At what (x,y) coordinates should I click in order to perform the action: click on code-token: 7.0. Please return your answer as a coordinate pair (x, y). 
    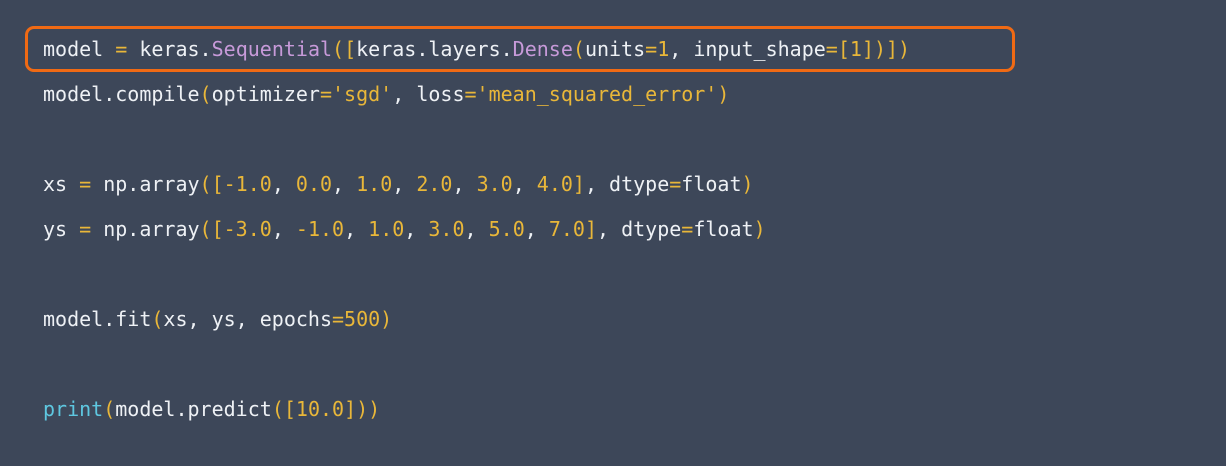
    Looking at the image, I should click on (566, 229).